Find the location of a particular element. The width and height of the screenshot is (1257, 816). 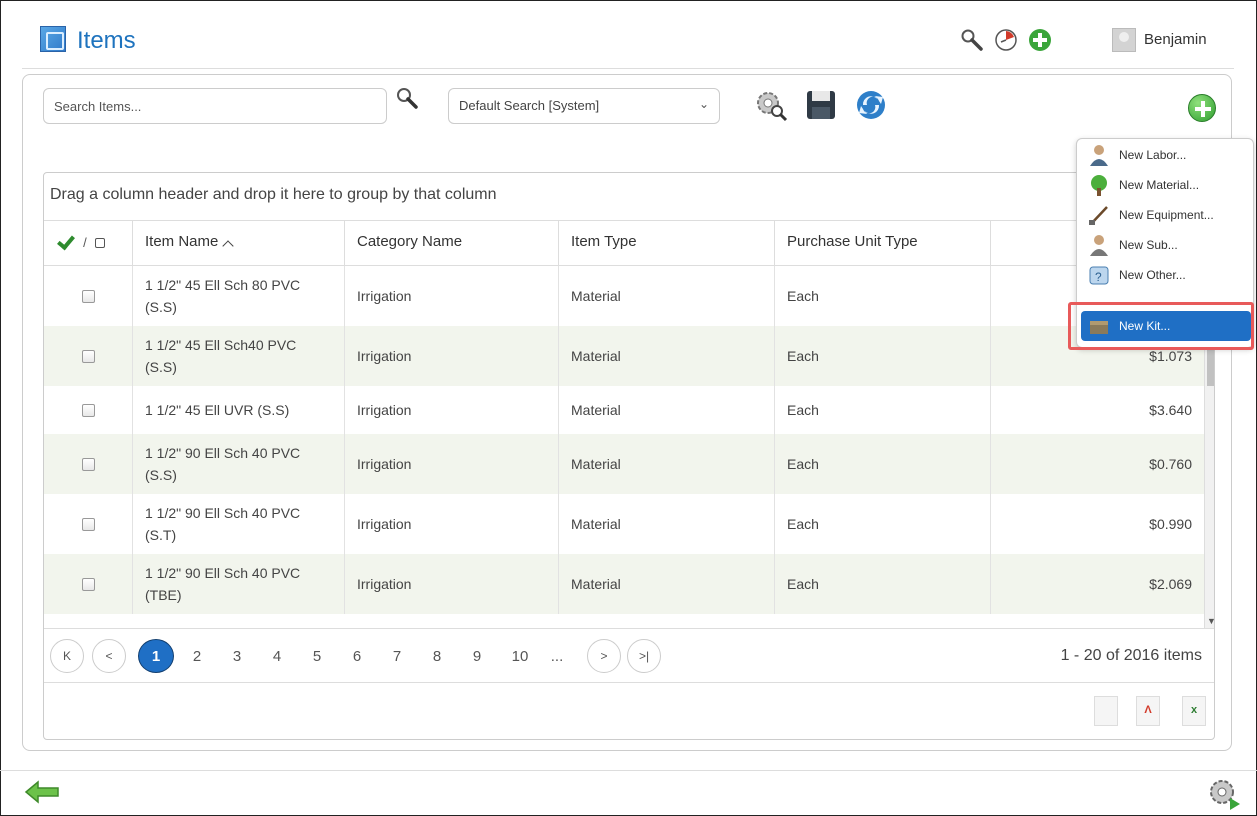

prev-page-button: < is located at coordinates (109, 656).